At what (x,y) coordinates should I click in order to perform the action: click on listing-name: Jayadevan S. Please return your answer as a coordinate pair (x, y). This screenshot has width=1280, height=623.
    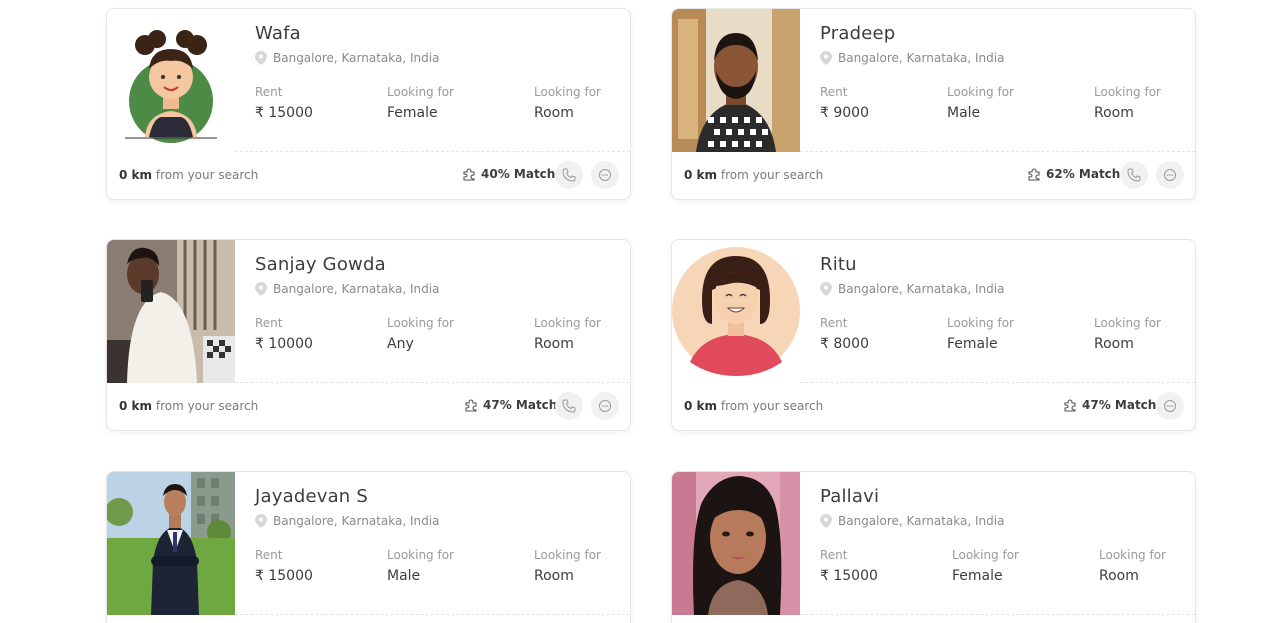
    Looking at the image, I should click on (311, 496).